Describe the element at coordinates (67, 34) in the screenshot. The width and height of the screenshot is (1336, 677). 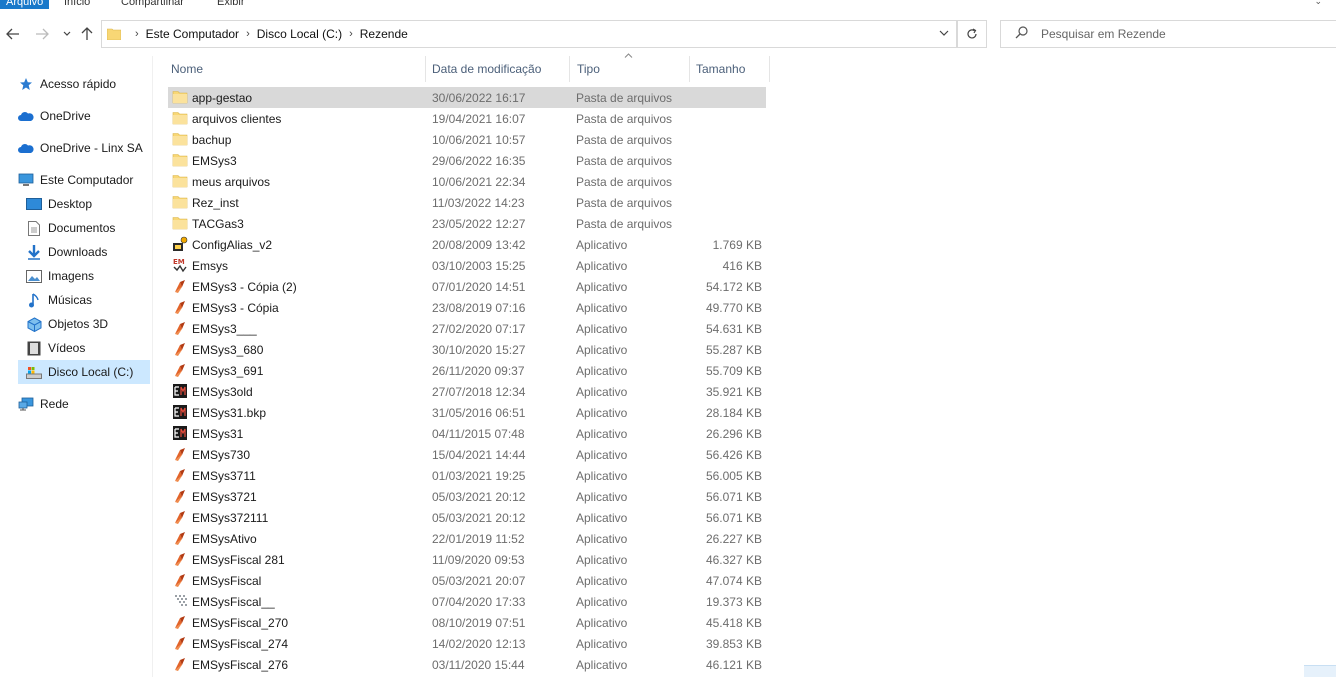
I see `recent-locations-button` at that location.